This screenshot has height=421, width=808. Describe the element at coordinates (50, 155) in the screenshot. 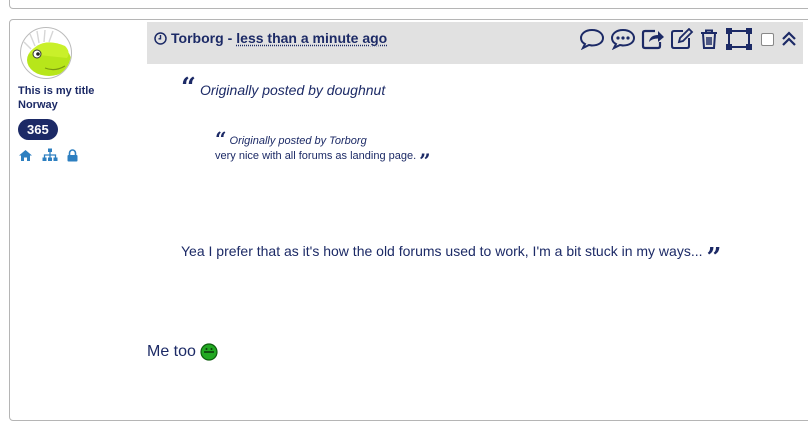

I see `sitemap-icon` at that location.